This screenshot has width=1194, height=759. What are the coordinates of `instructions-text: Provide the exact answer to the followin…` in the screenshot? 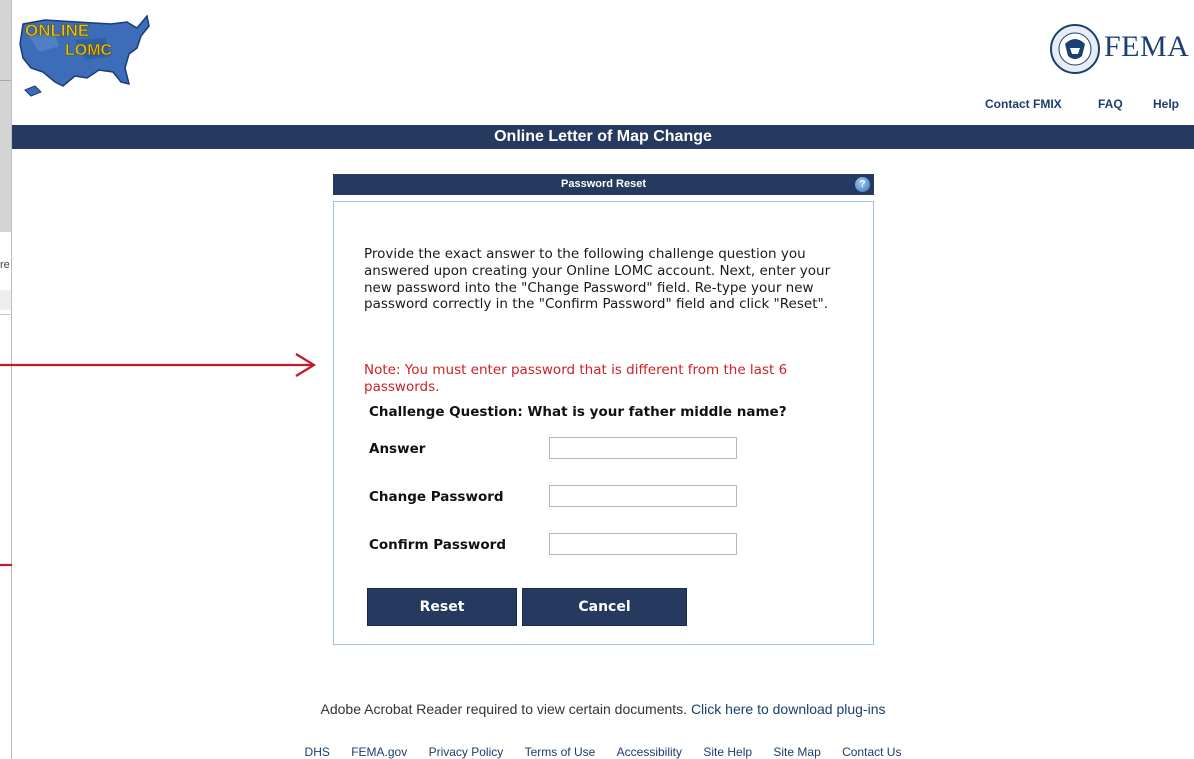 It's located at (597, 279).